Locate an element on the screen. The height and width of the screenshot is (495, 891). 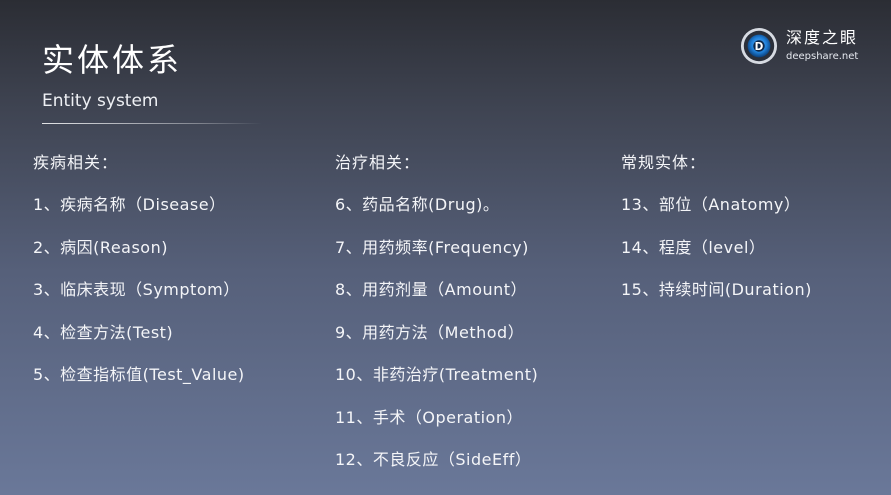
list-item: 13、部位（Anatomy） is located at coordinates (711, 204).